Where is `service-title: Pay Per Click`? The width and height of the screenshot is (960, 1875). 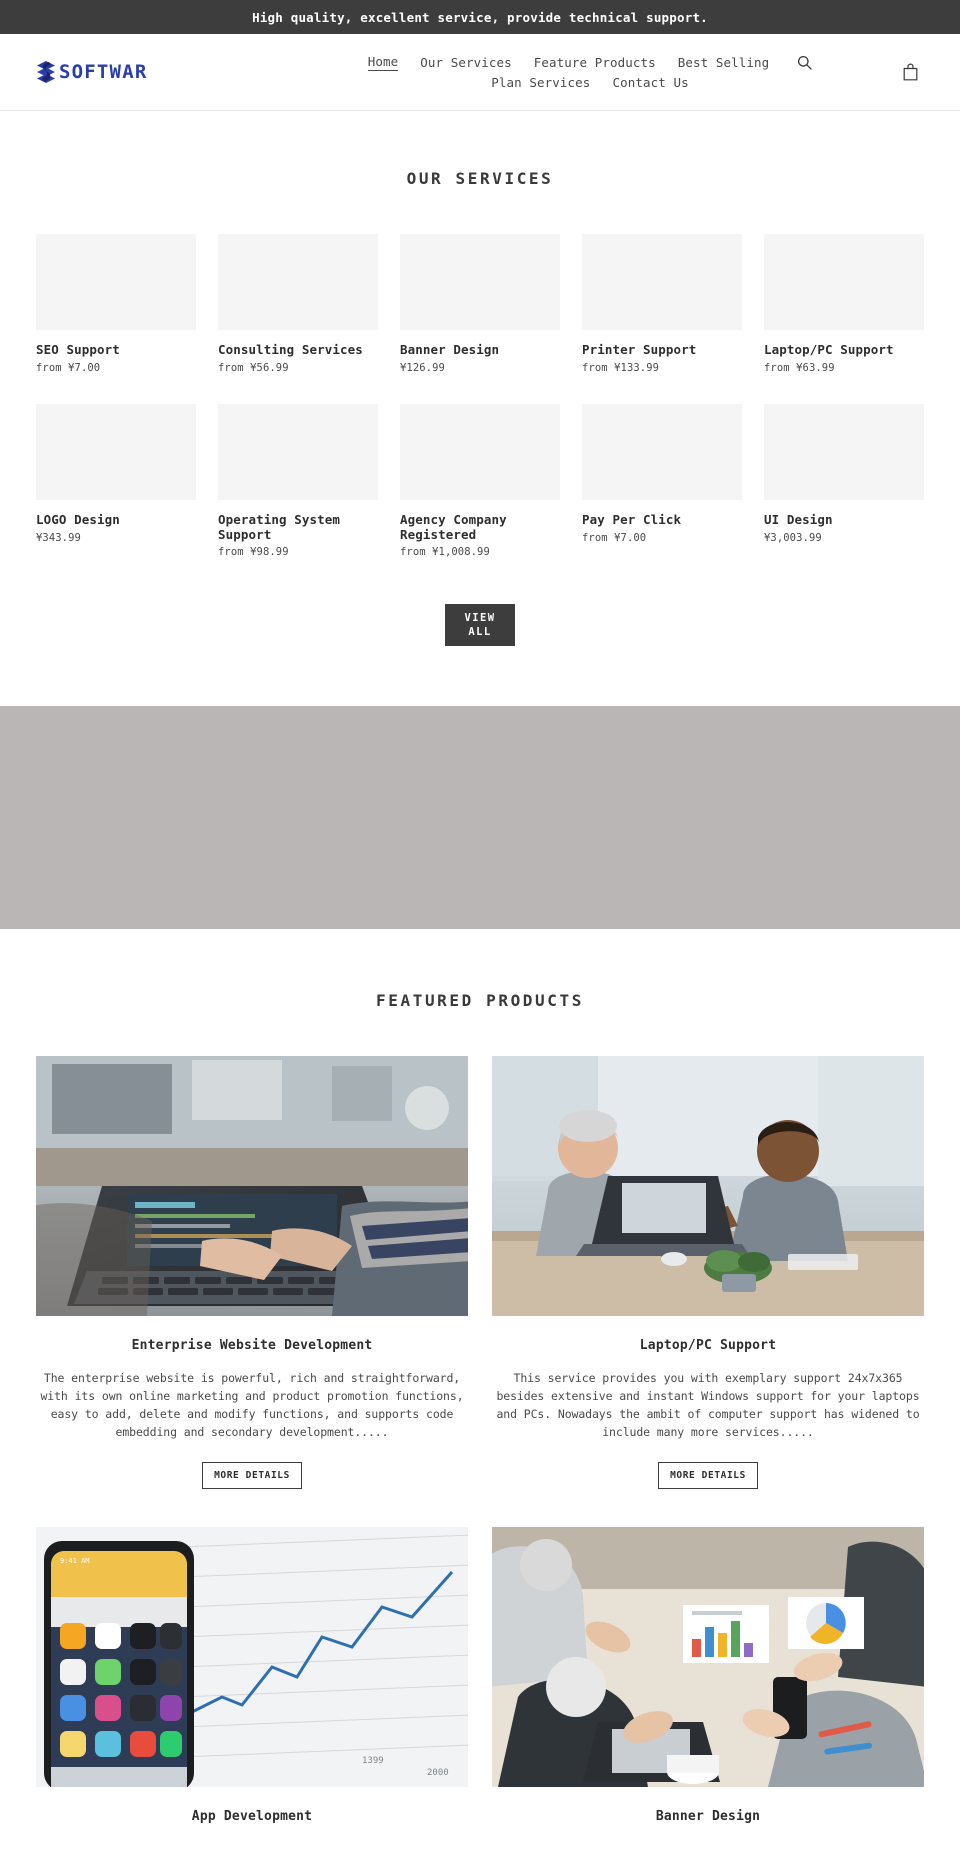
service-title: Pay Per Click is located at coordinates (632, 519).